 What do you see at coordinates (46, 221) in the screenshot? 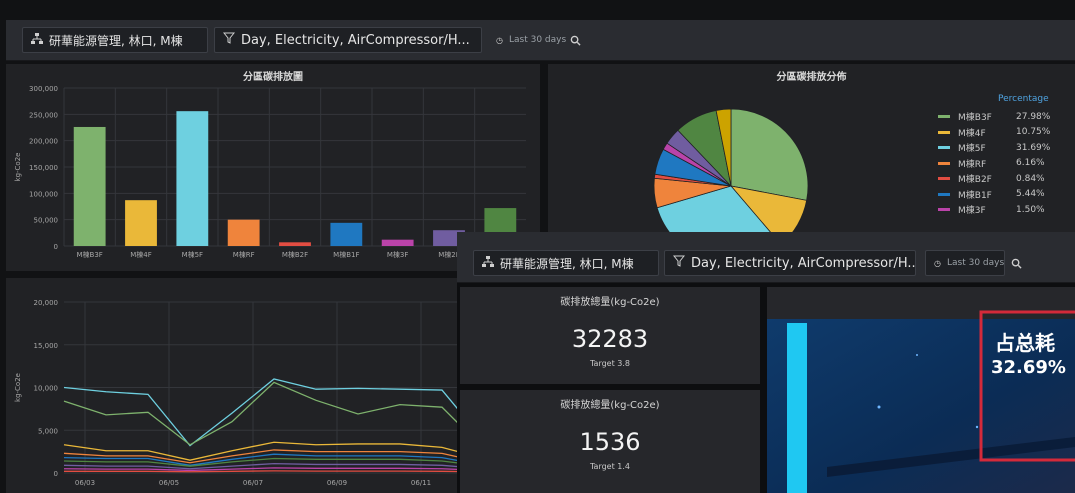
I see `y-tick-label: 50,000` at bounding box center [46, 221].